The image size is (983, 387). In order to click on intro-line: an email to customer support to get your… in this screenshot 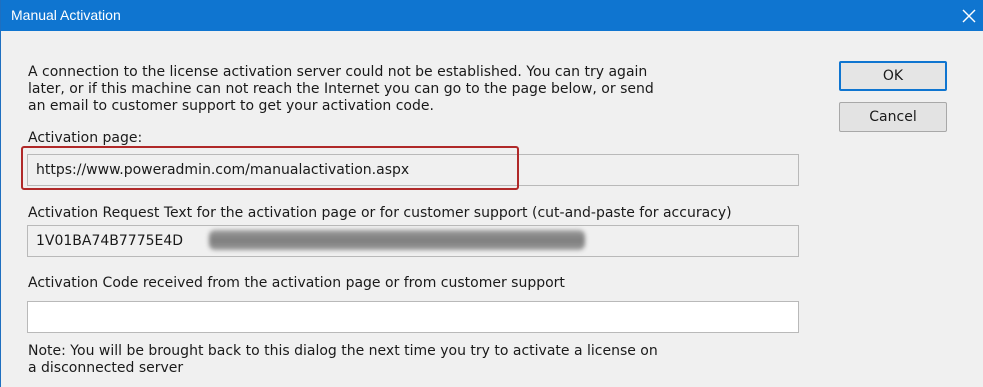, I will do `click(231, 106)`.